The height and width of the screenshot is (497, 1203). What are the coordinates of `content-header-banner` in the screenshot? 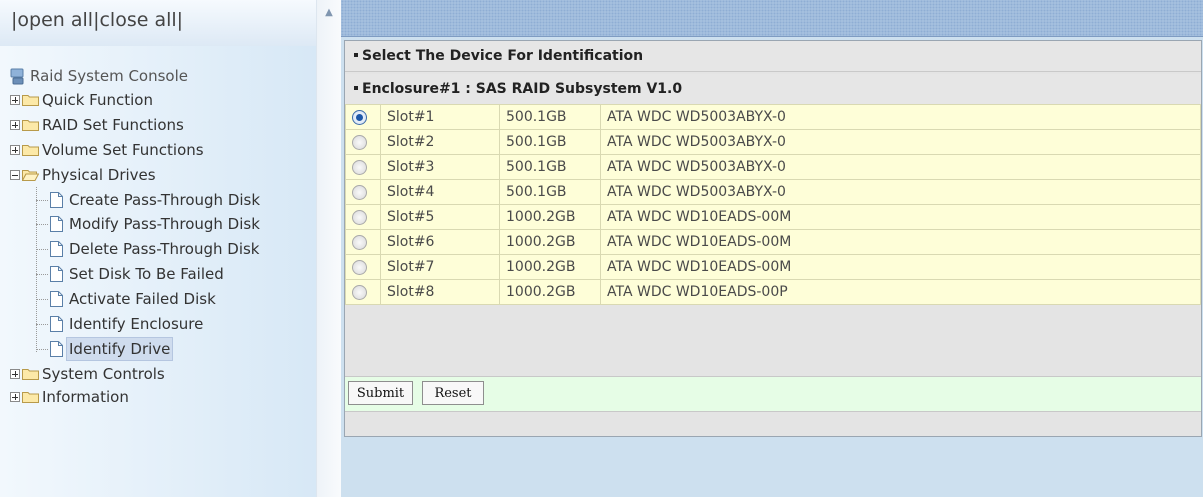 It's located at (772, 18).